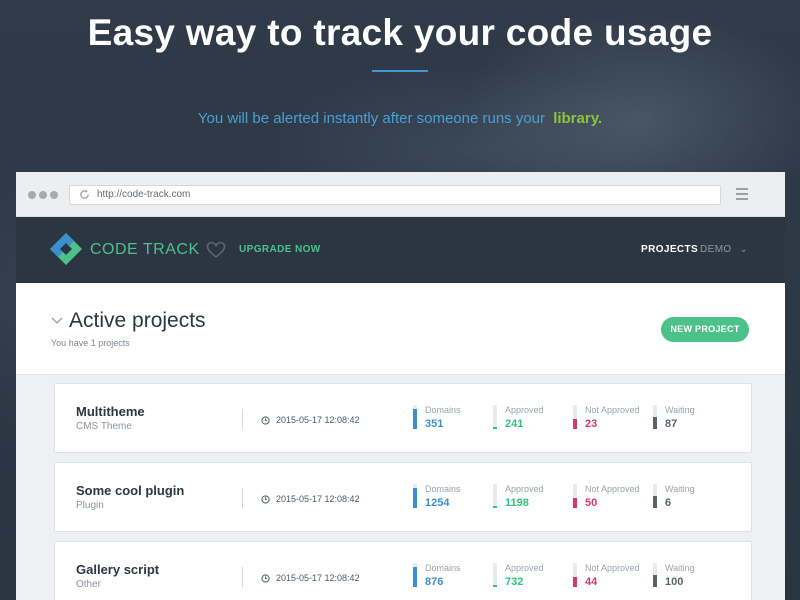 The image size is (800, 600). I want to click on project-count-text: You have 1 projects, so click(90, 343).